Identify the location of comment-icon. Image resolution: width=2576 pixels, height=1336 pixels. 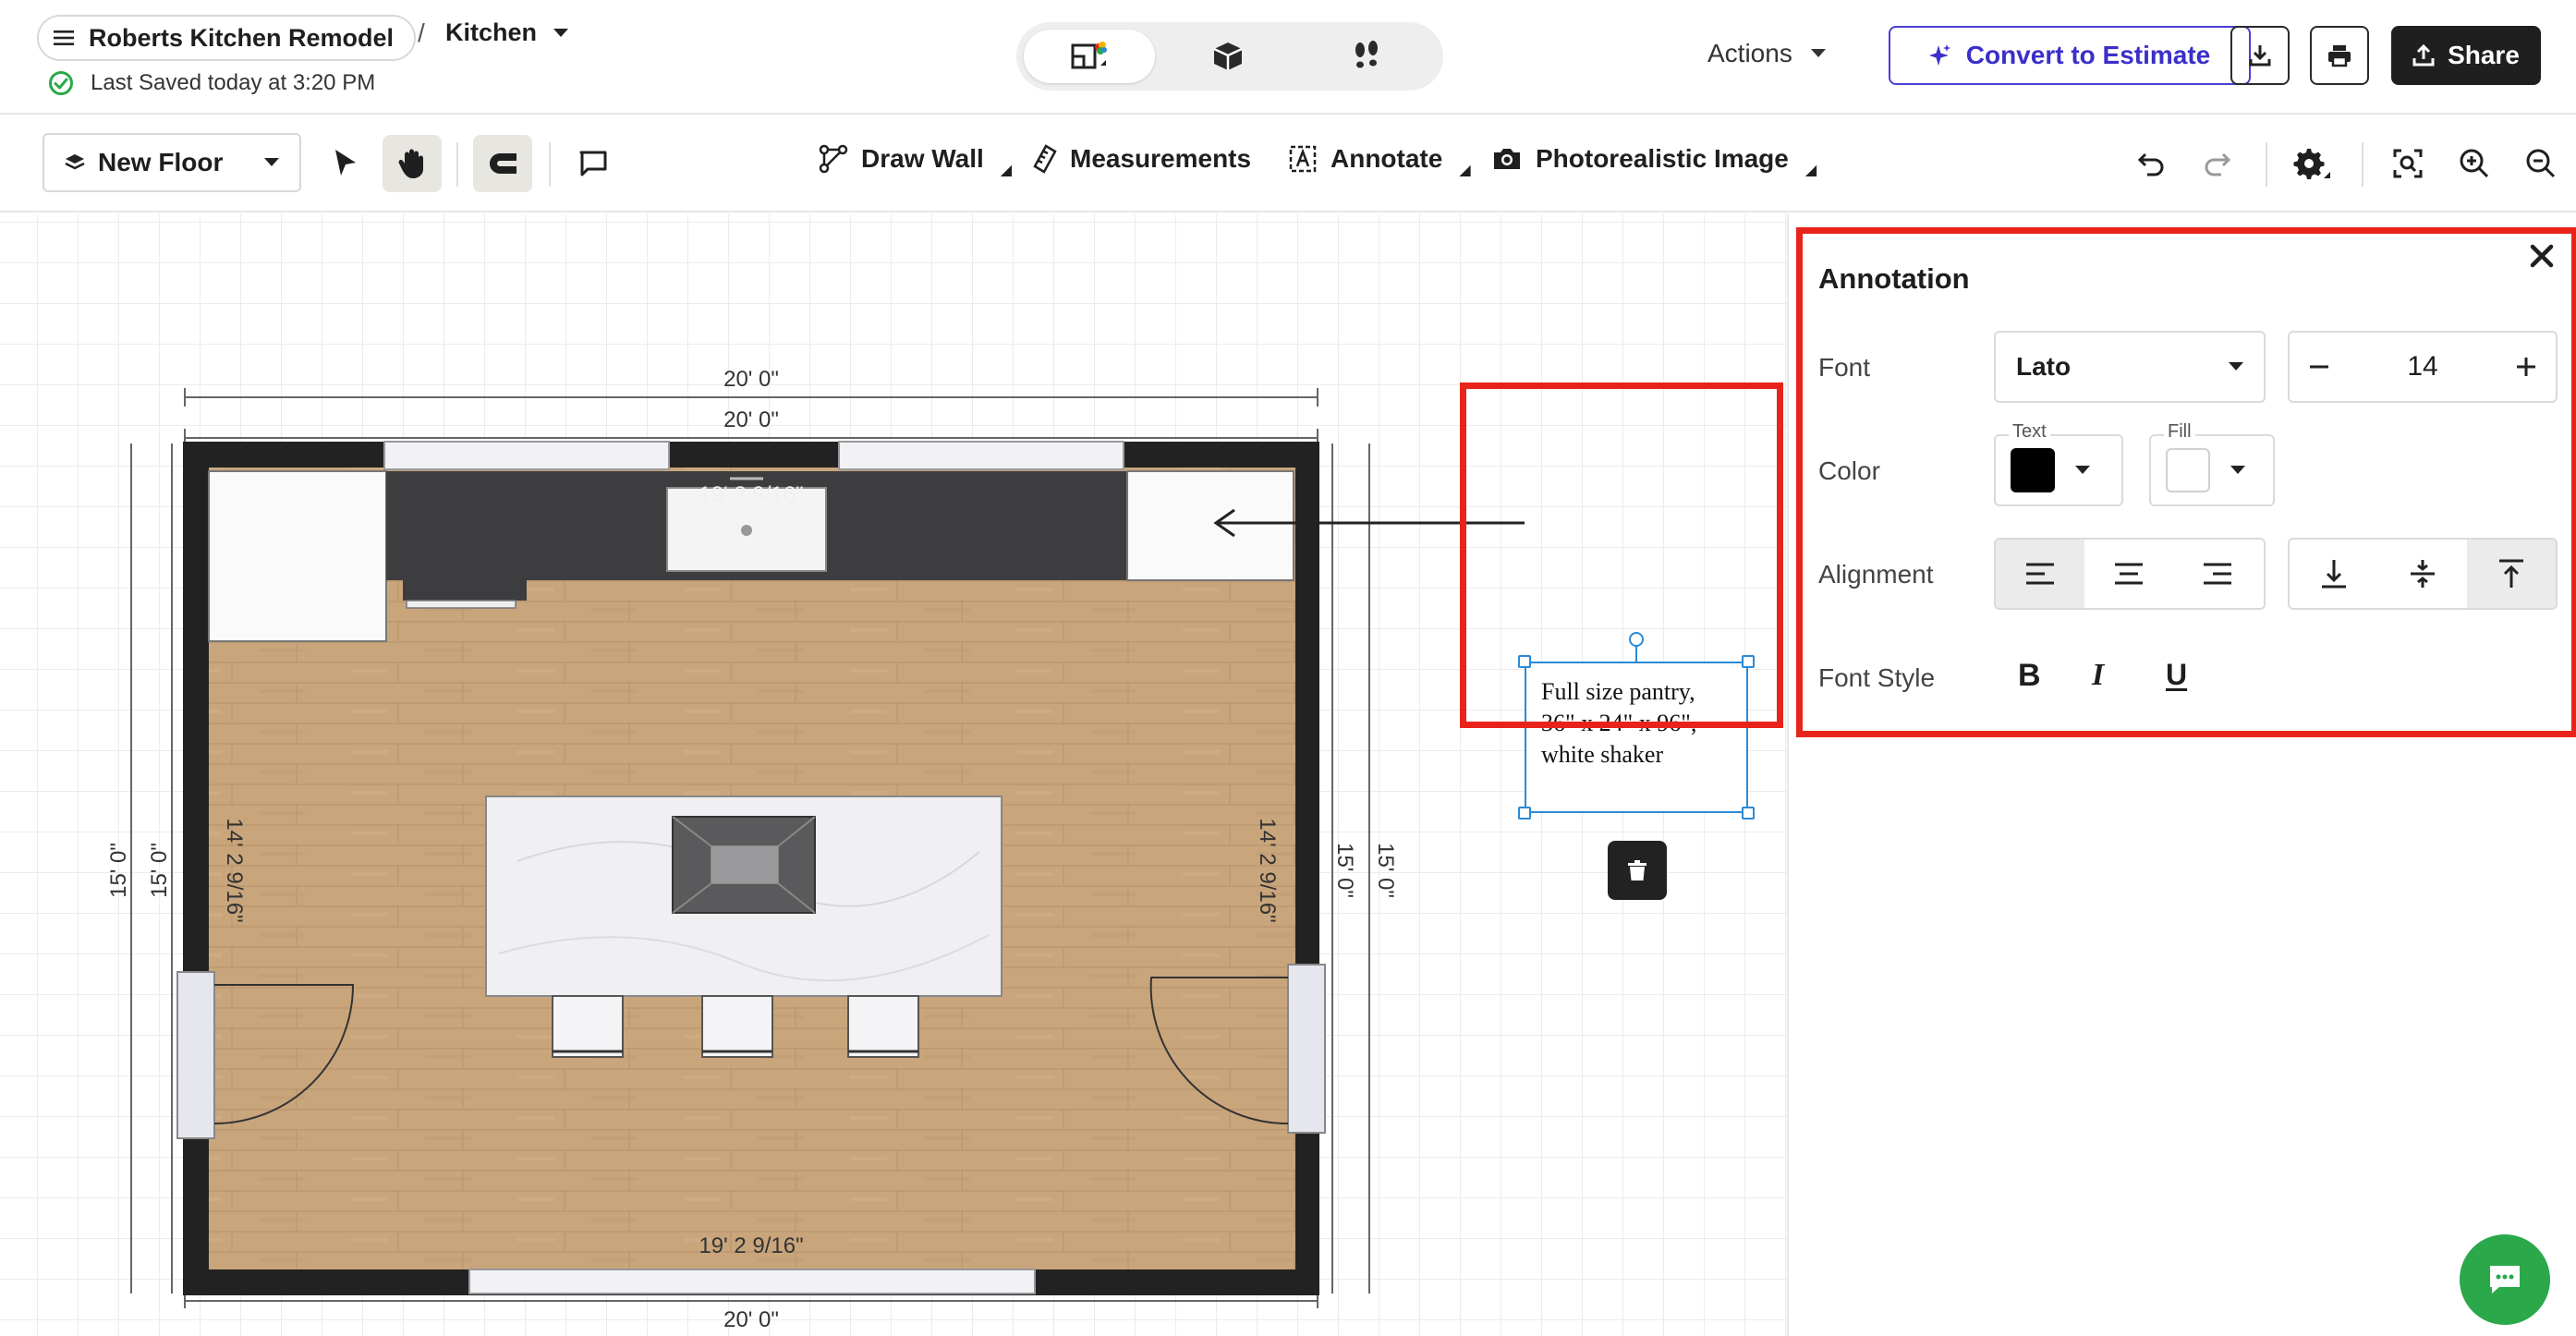
(593, 163).